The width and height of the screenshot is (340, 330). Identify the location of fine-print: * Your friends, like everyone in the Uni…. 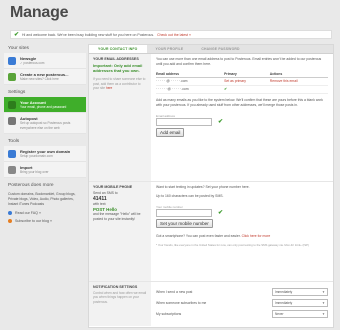
(232, 244).